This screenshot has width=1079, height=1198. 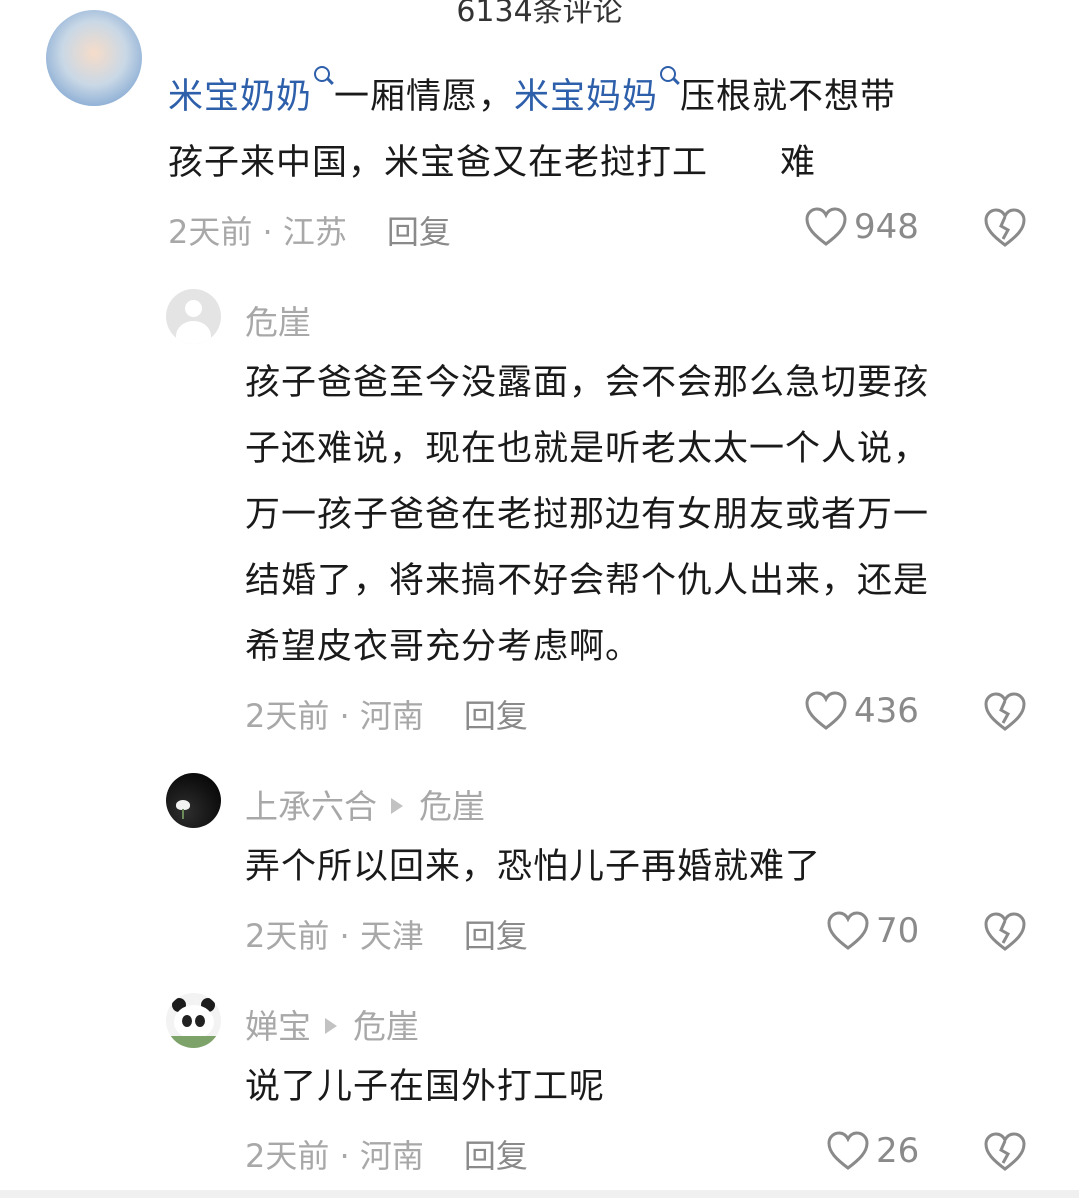 What do you see at coordinates (492, 163) in the screenshot?
I see `comment-text-line: 孩子来中国，米宝爸又在老挝打工 难` at bounding box center [492, 163].